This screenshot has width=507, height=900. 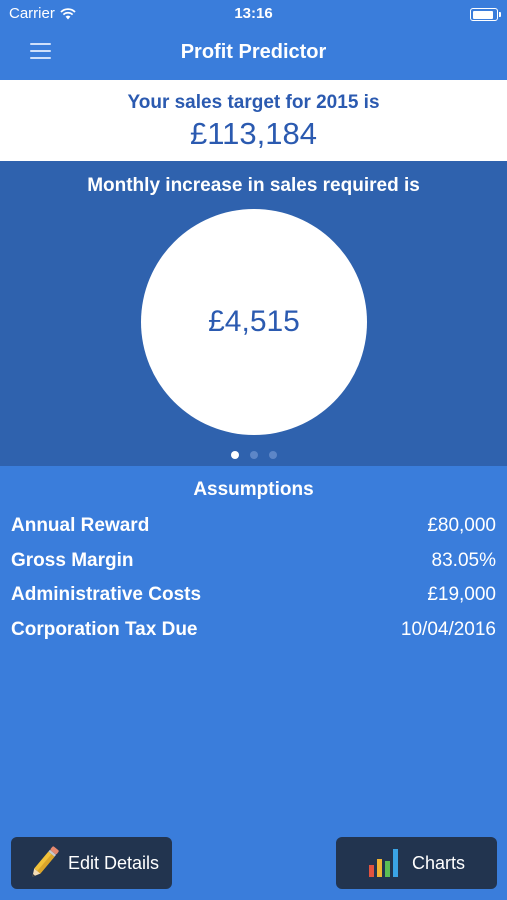 I want to click on assumptions-title: Assumptions, so click(x=253, y=489).